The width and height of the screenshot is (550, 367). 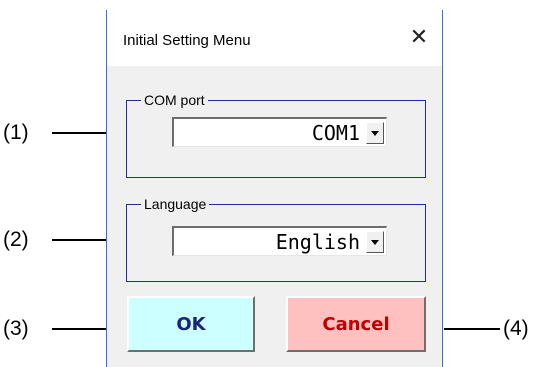 I want to click on dialog-title: Initial Setting Menu, so click(x=187, y=40).